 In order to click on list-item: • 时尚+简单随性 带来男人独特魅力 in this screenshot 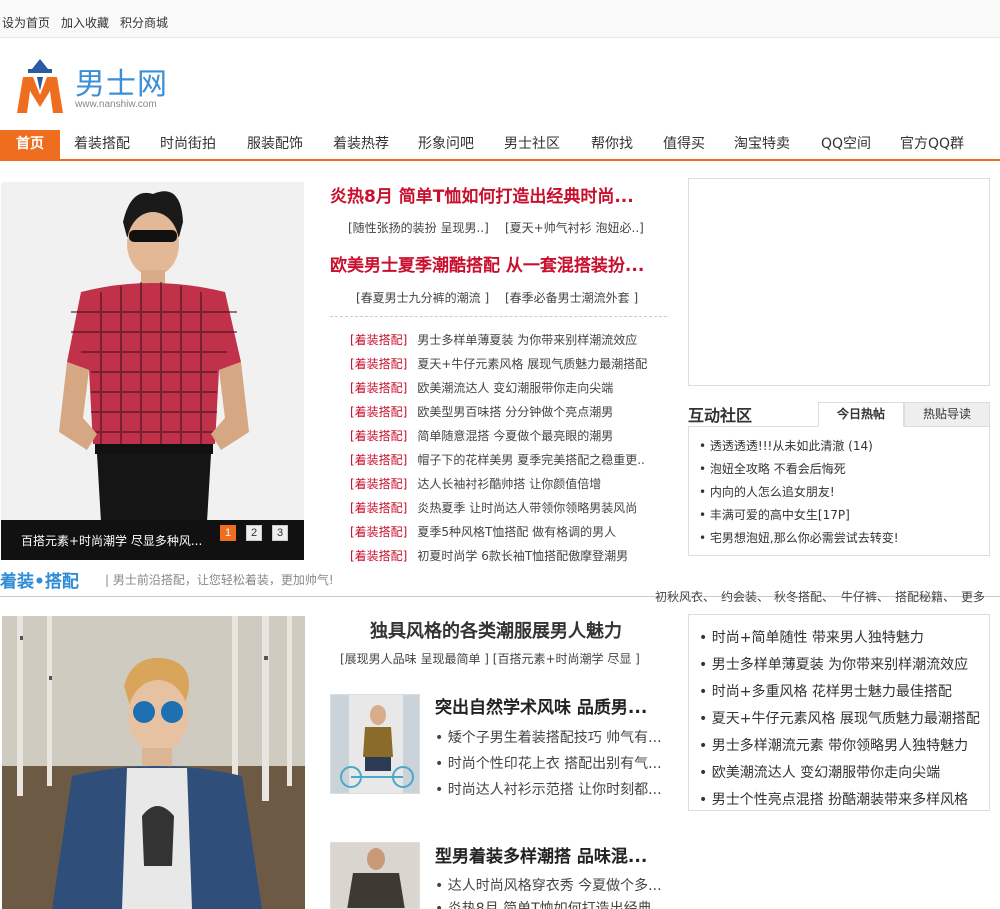, I will do `click(811, 637)`.